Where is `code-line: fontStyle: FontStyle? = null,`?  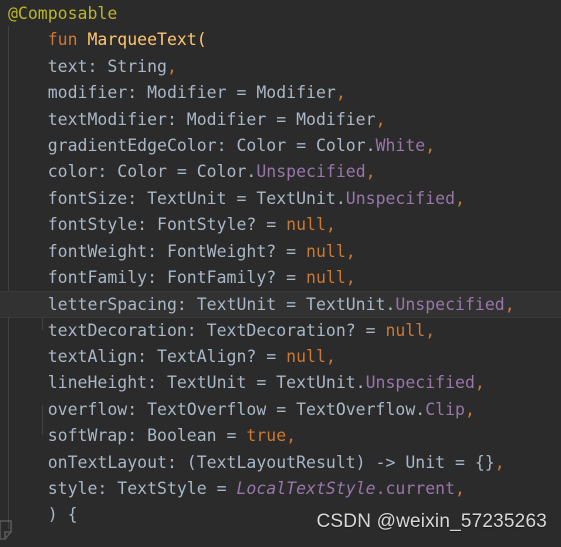 code-line: fontStyle: FontStyle? = null, is located at coordinates (280, 225).